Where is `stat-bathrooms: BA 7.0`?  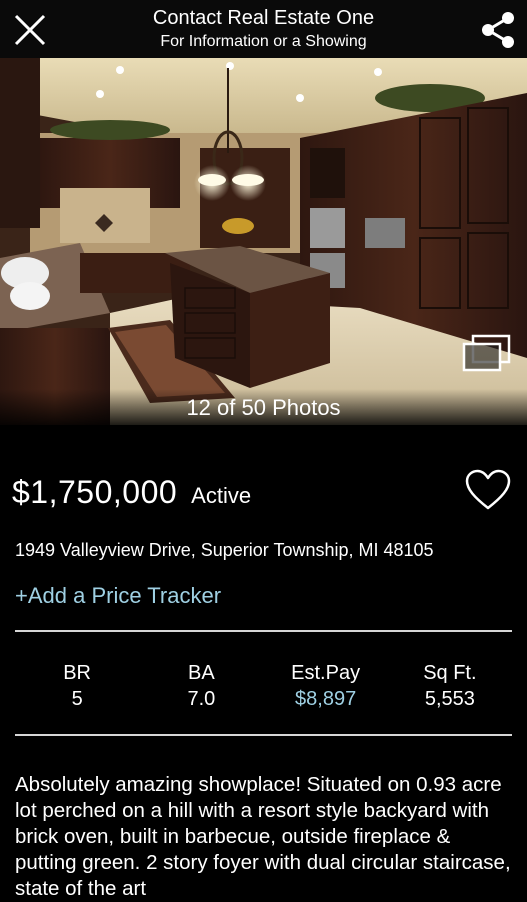
stat-bathrooms: BA 7.0 is located at coordinates (201, 690).